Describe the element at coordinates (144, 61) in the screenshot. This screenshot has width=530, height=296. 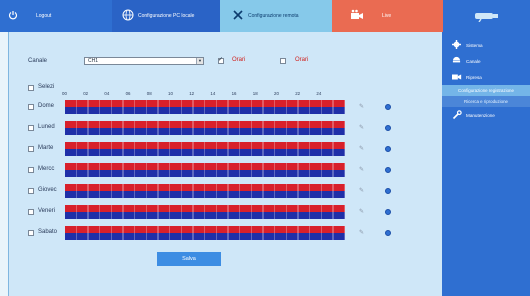
I see `channel-select: CH1 ▼` at that location.